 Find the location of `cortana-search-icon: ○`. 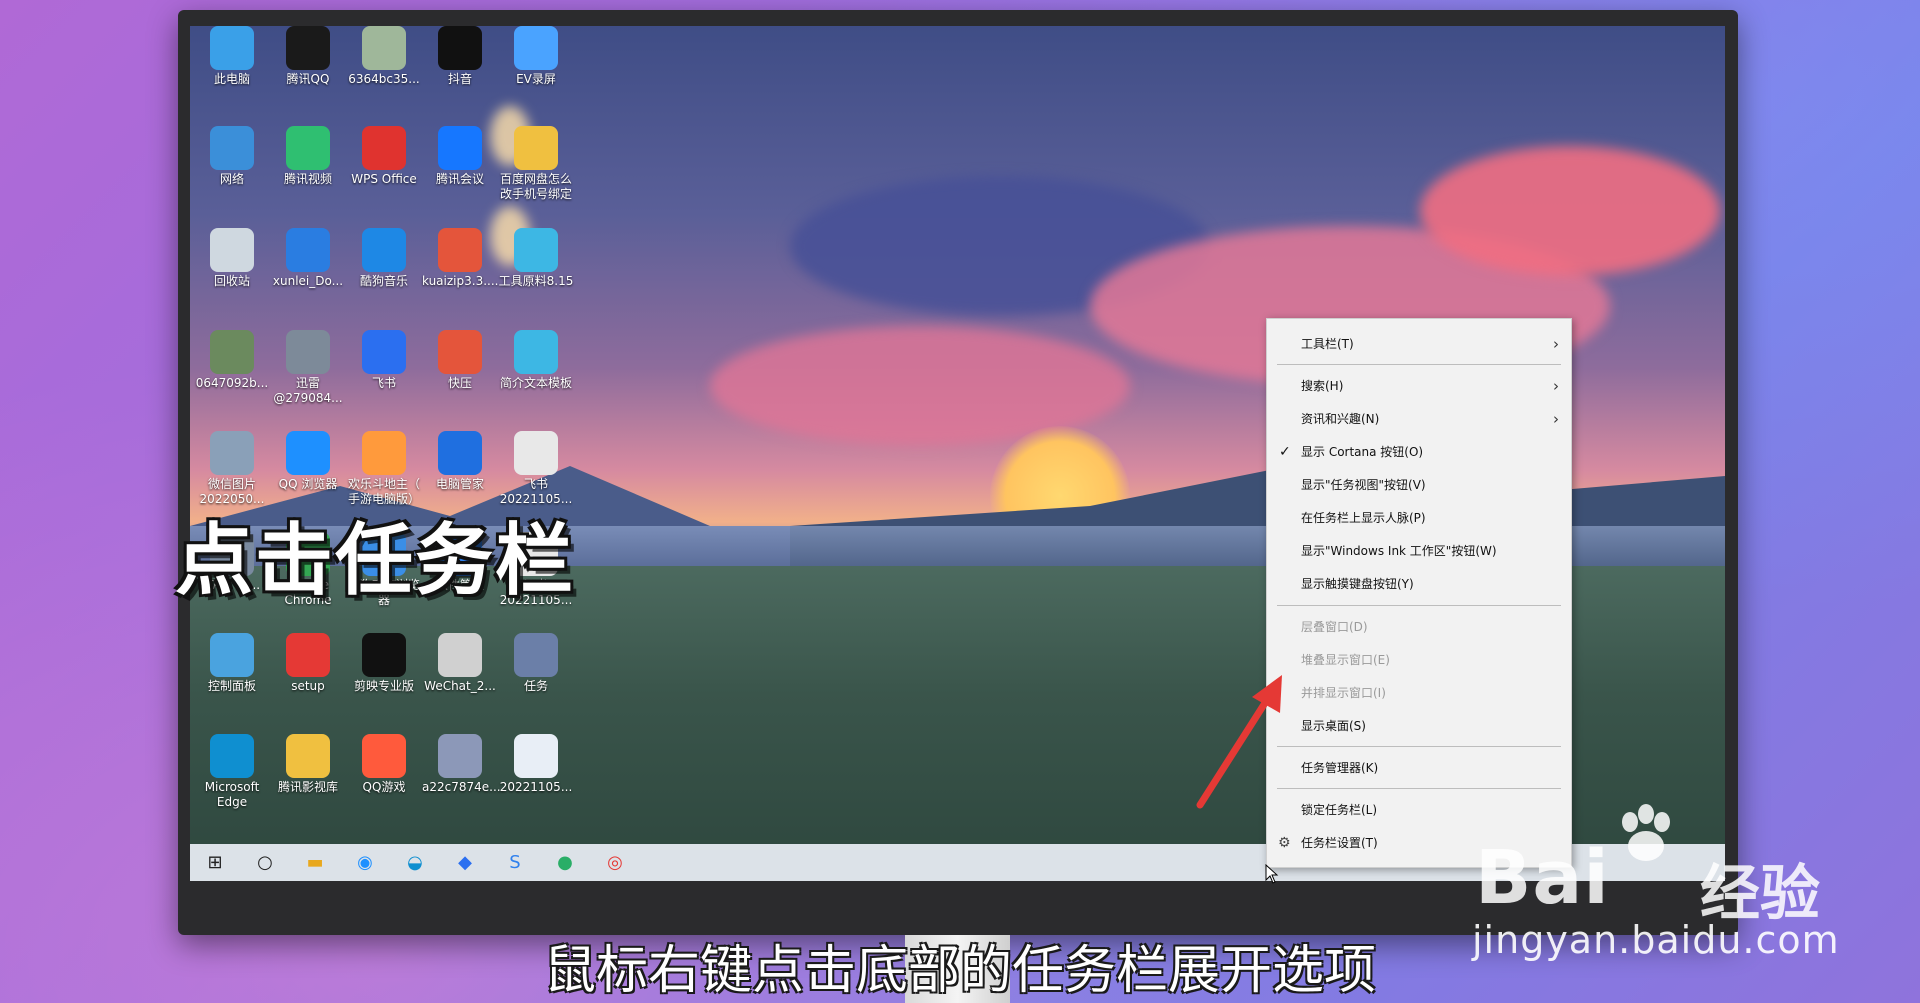

cortana-search-icon: ○ is located at coordinates (265, 862).